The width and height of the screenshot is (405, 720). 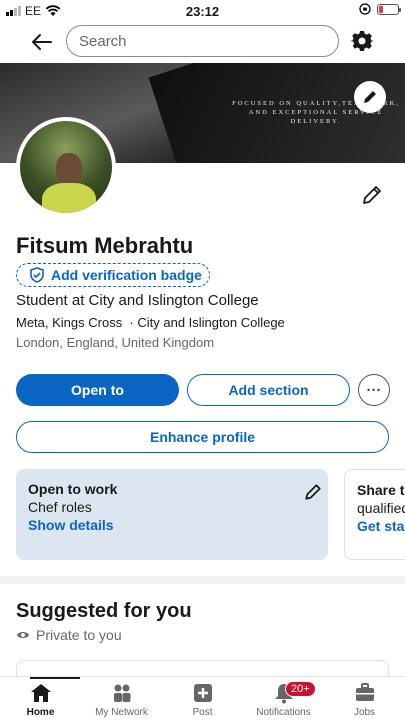 What do you see at coordinates (202, 437) in the screenshot?
I see `enhance-profile-button: Enhance profile` at bounding box center [202, 437].